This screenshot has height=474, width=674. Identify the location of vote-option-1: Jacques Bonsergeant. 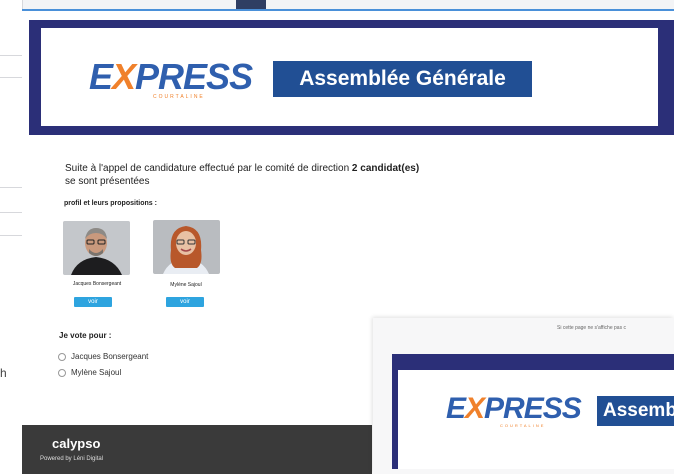
(103, 356).